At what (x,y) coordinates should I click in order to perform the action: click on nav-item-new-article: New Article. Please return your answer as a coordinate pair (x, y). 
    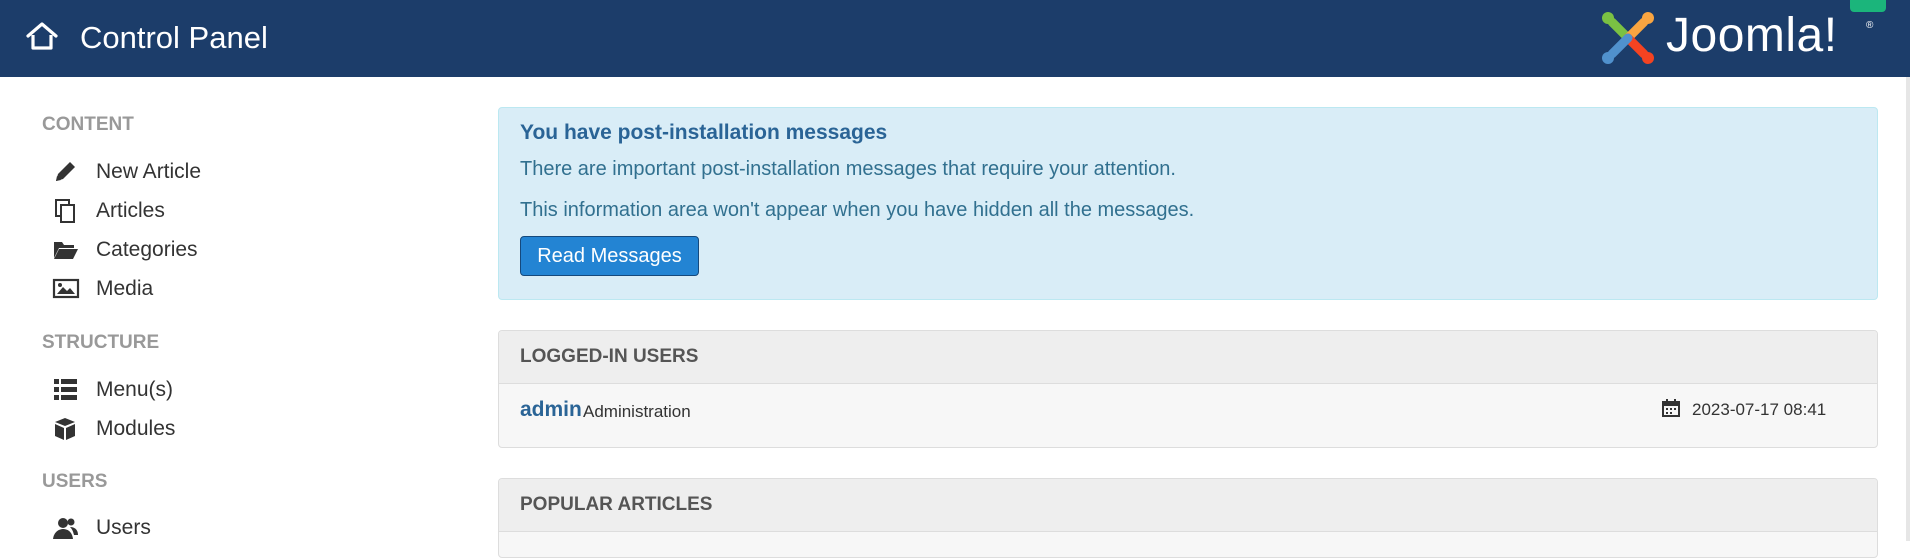
    Looking at the image, I should click on (202, 172).